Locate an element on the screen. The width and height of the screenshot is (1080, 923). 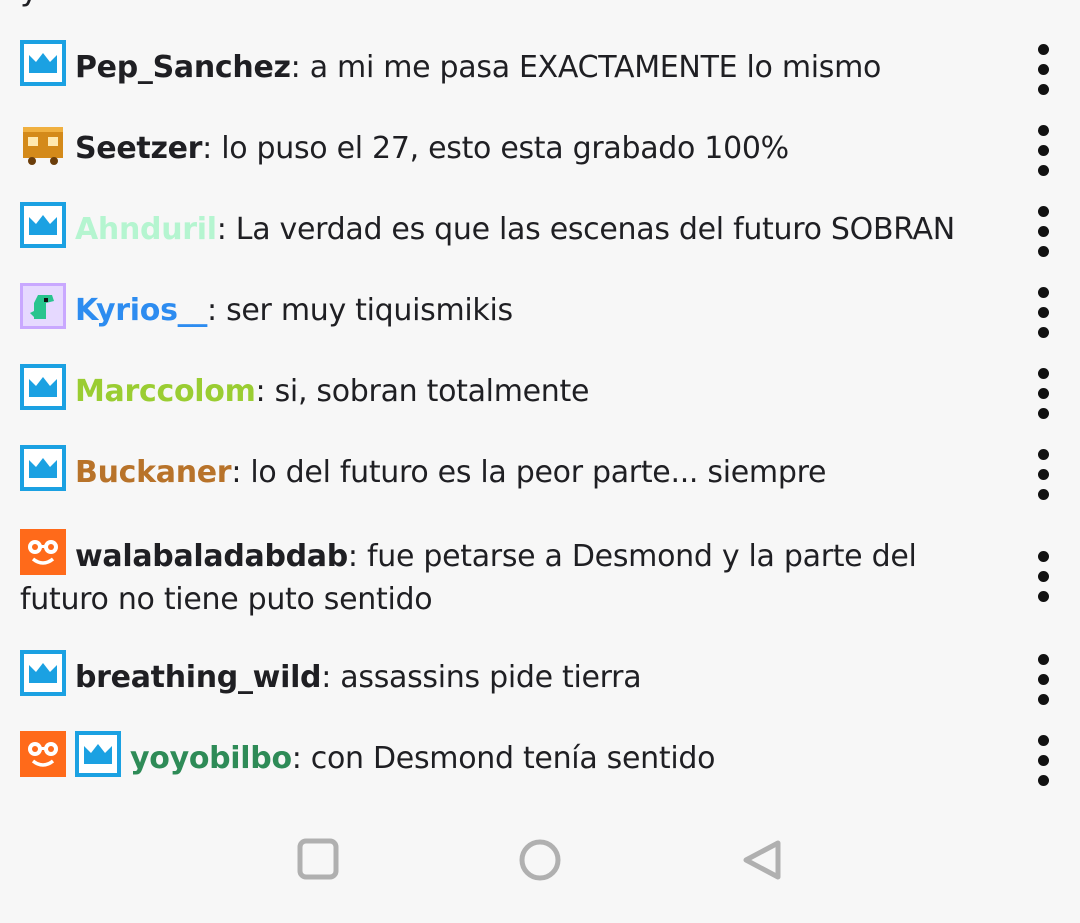
chat-message-text: : lo puso el 27, esto esta grabado 100% is located at coordinates (495, 148).